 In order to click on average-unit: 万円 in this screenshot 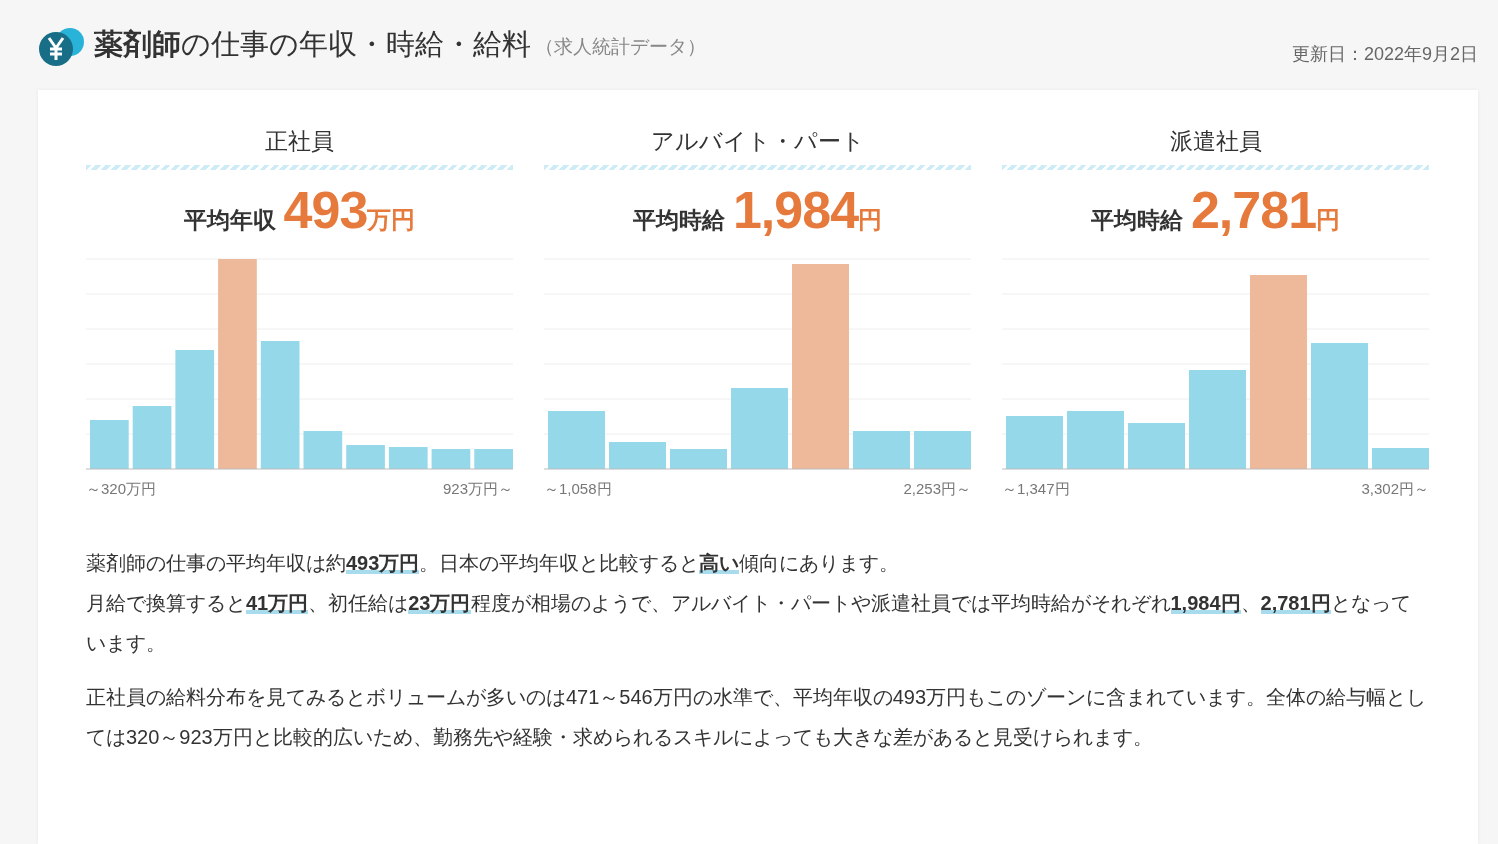, I will do `click(391, 220)`.